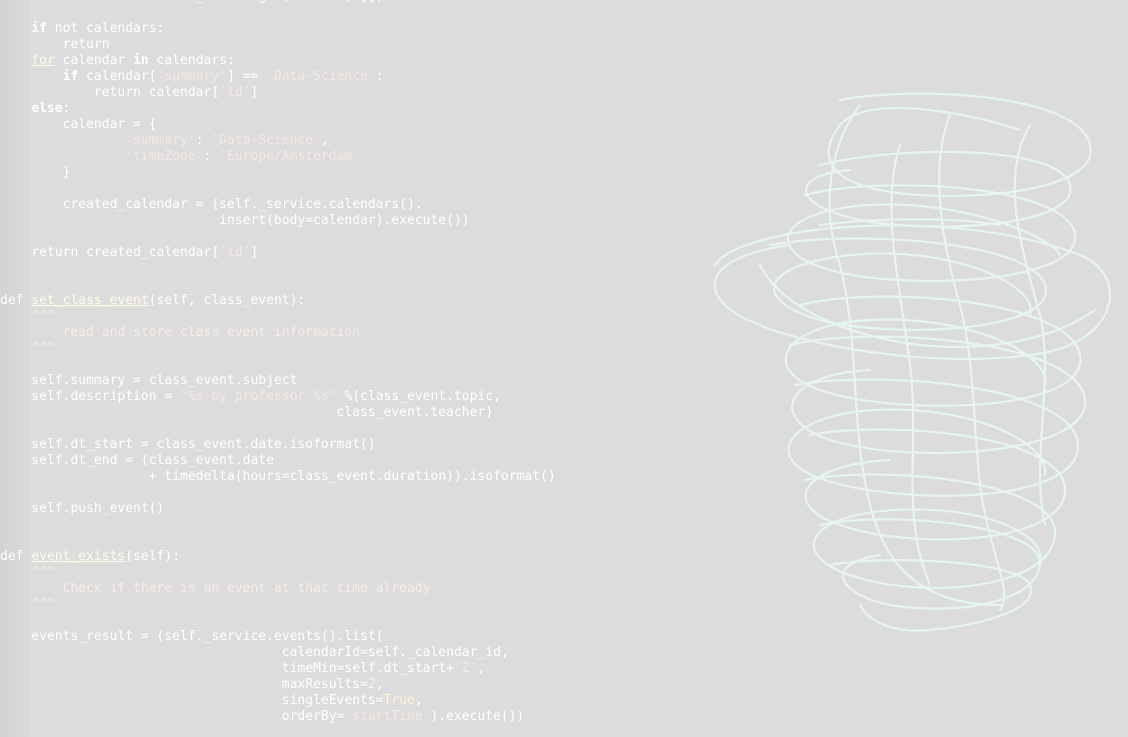  What do you see at coordinates (184, 684) in the screenshot?
I see `code-token: maxResults=` at bounding box center [184, 684].